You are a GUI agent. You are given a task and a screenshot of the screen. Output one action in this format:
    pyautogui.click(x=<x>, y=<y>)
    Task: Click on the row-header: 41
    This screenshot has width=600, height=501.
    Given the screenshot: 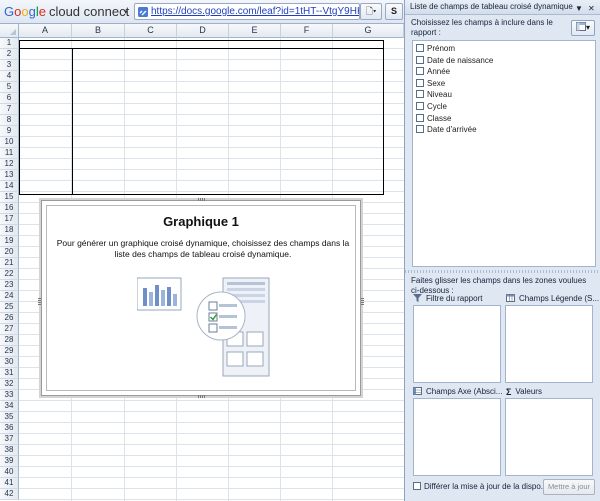 What is the action you would take?
    pyautogui.click(x=9, y=483)
    